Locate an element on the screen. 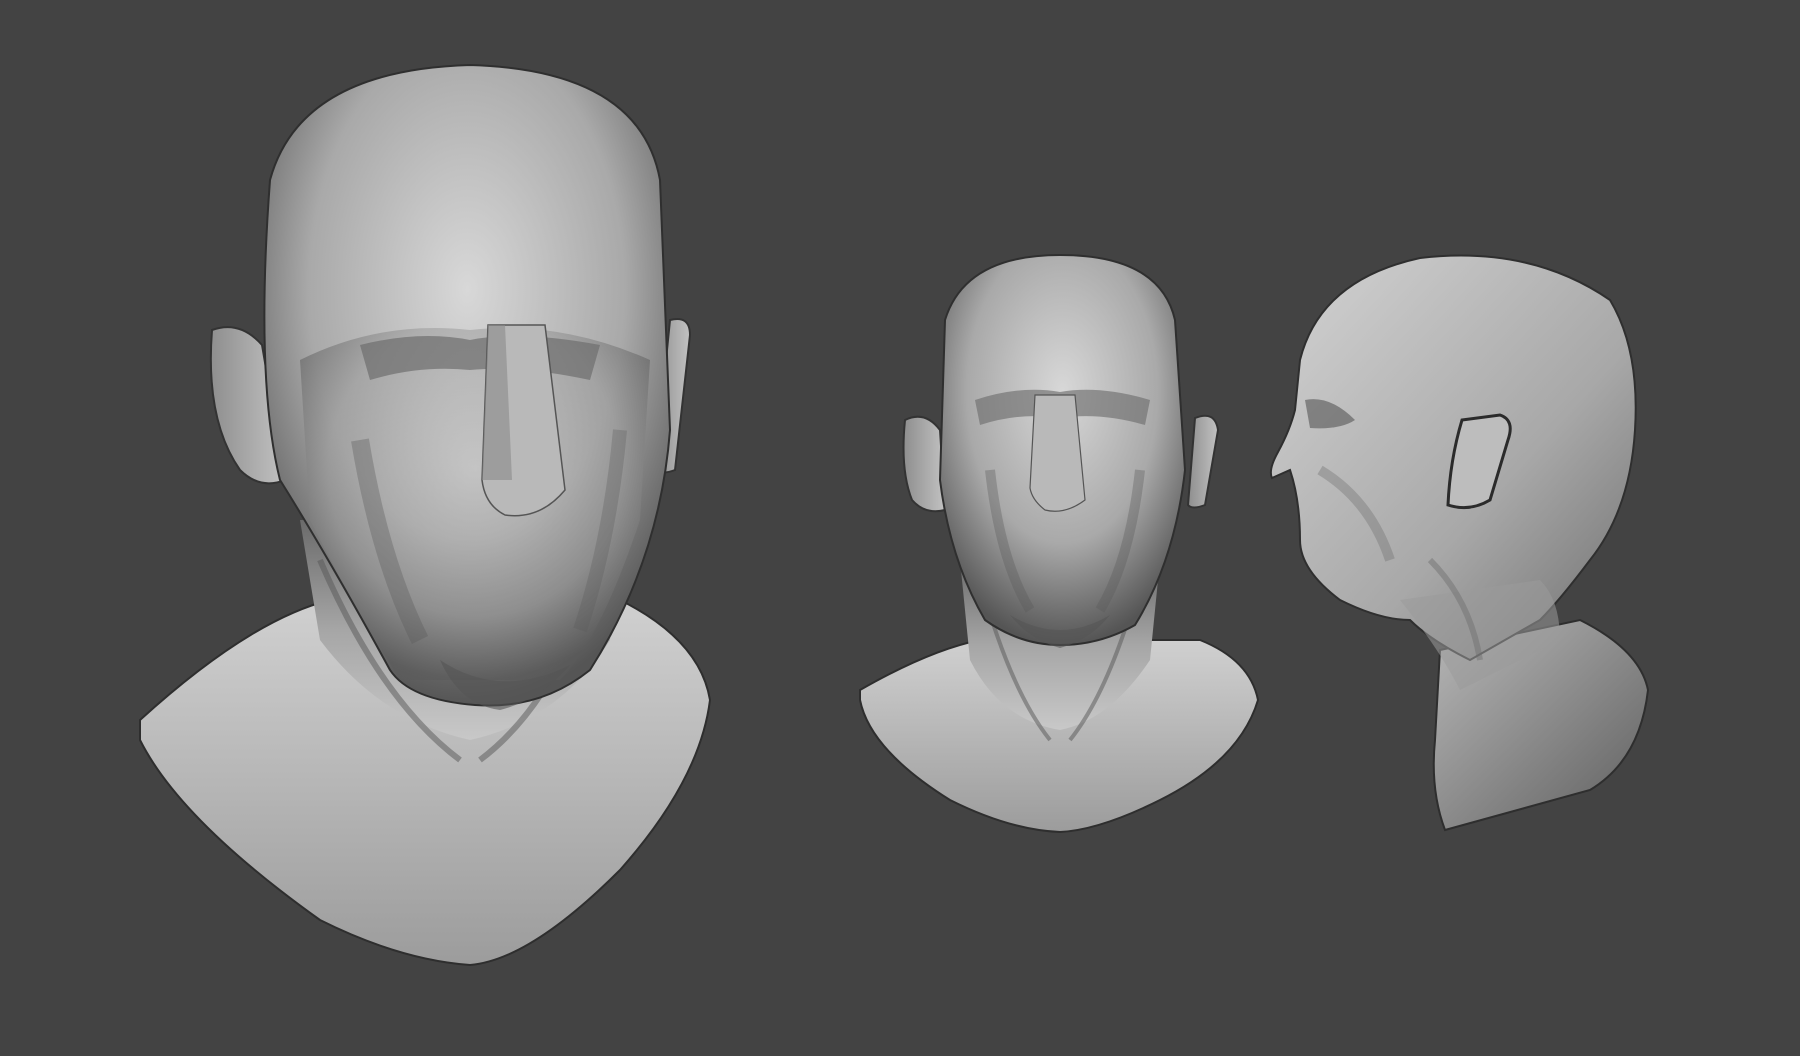 This screenshot has height=1056, width=1800. head-side is located at coordinates (1459, 543).